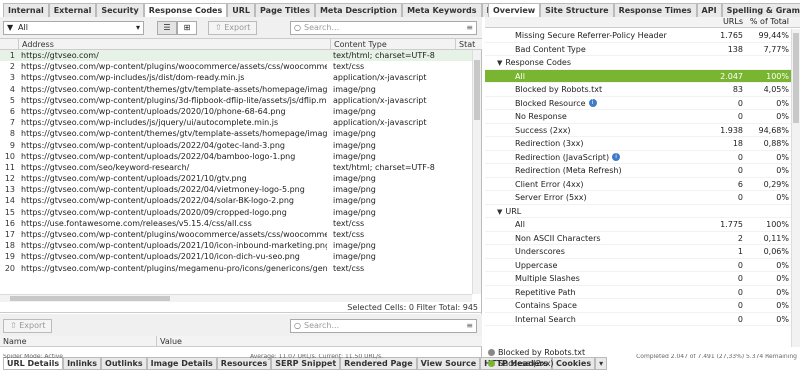 Image resolution: width=800 pixels, height=377 pixels. Describe the element at coordinates (174, 44) in the screenshot. I see `col-address: Address` at that location.